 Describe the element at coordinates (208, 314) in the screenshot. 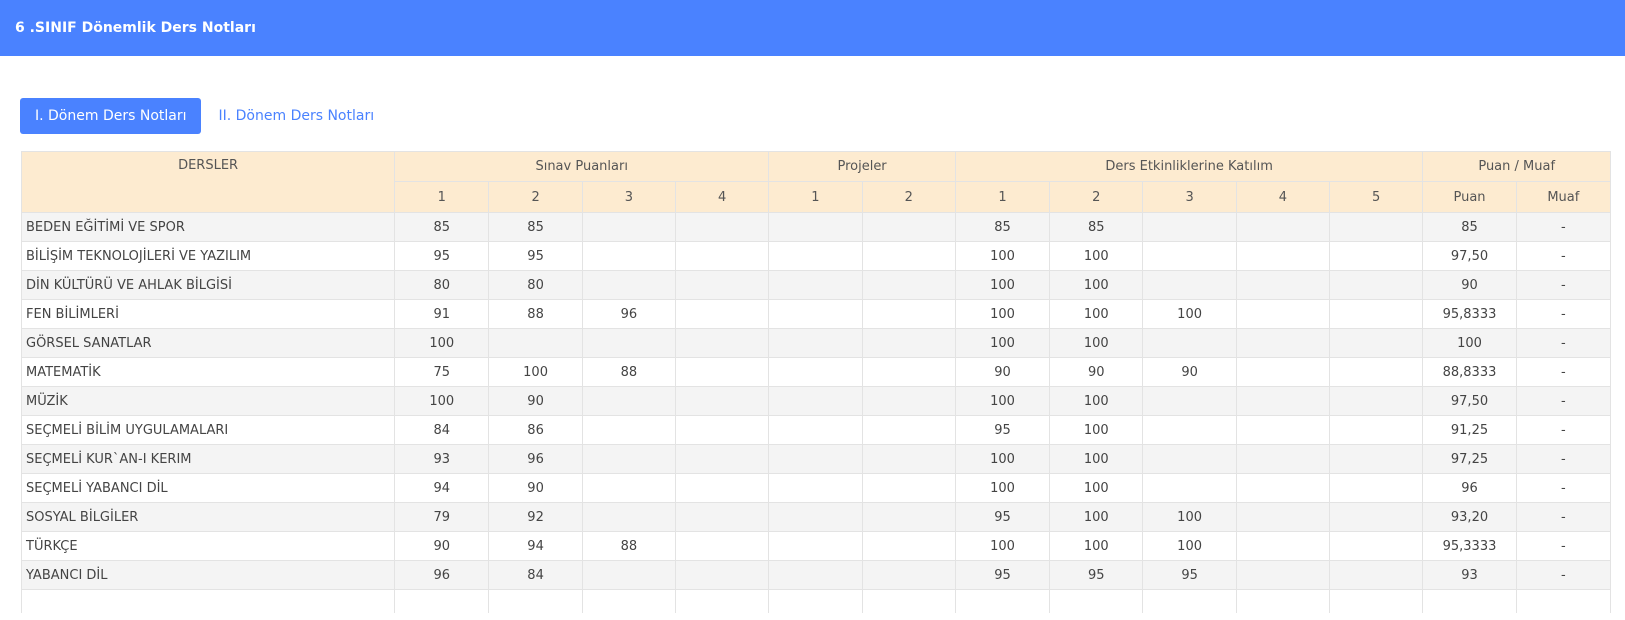

I see `course-name: FEN BİLİMLERİ` at that location.